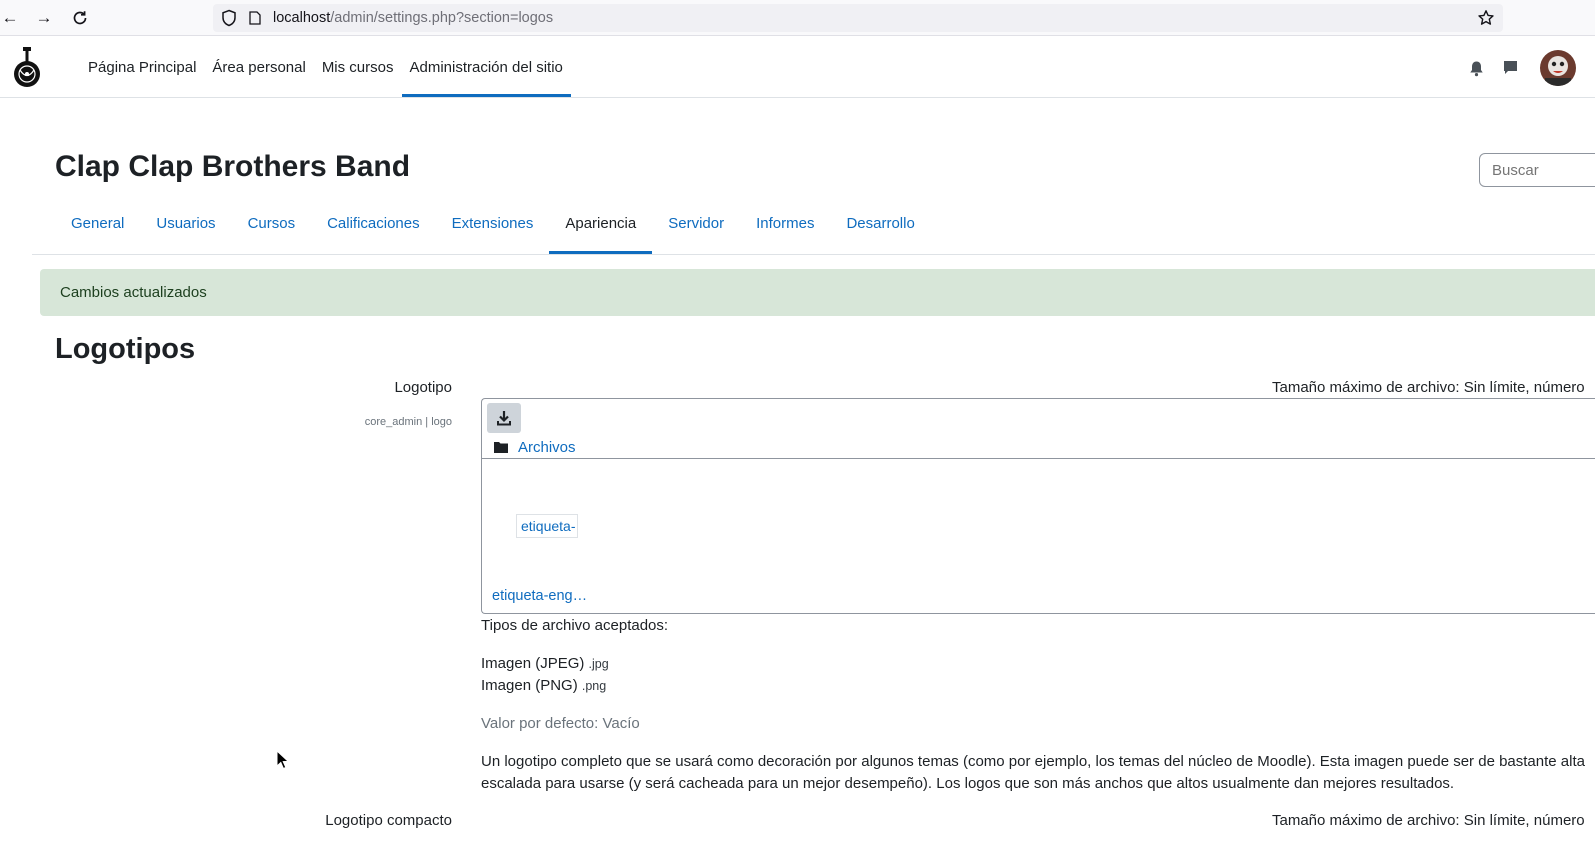  What do you see at coordinates (125, 349) in the screenshot?
I see `section-title: Logotipos` at bounding box center [125, 349].